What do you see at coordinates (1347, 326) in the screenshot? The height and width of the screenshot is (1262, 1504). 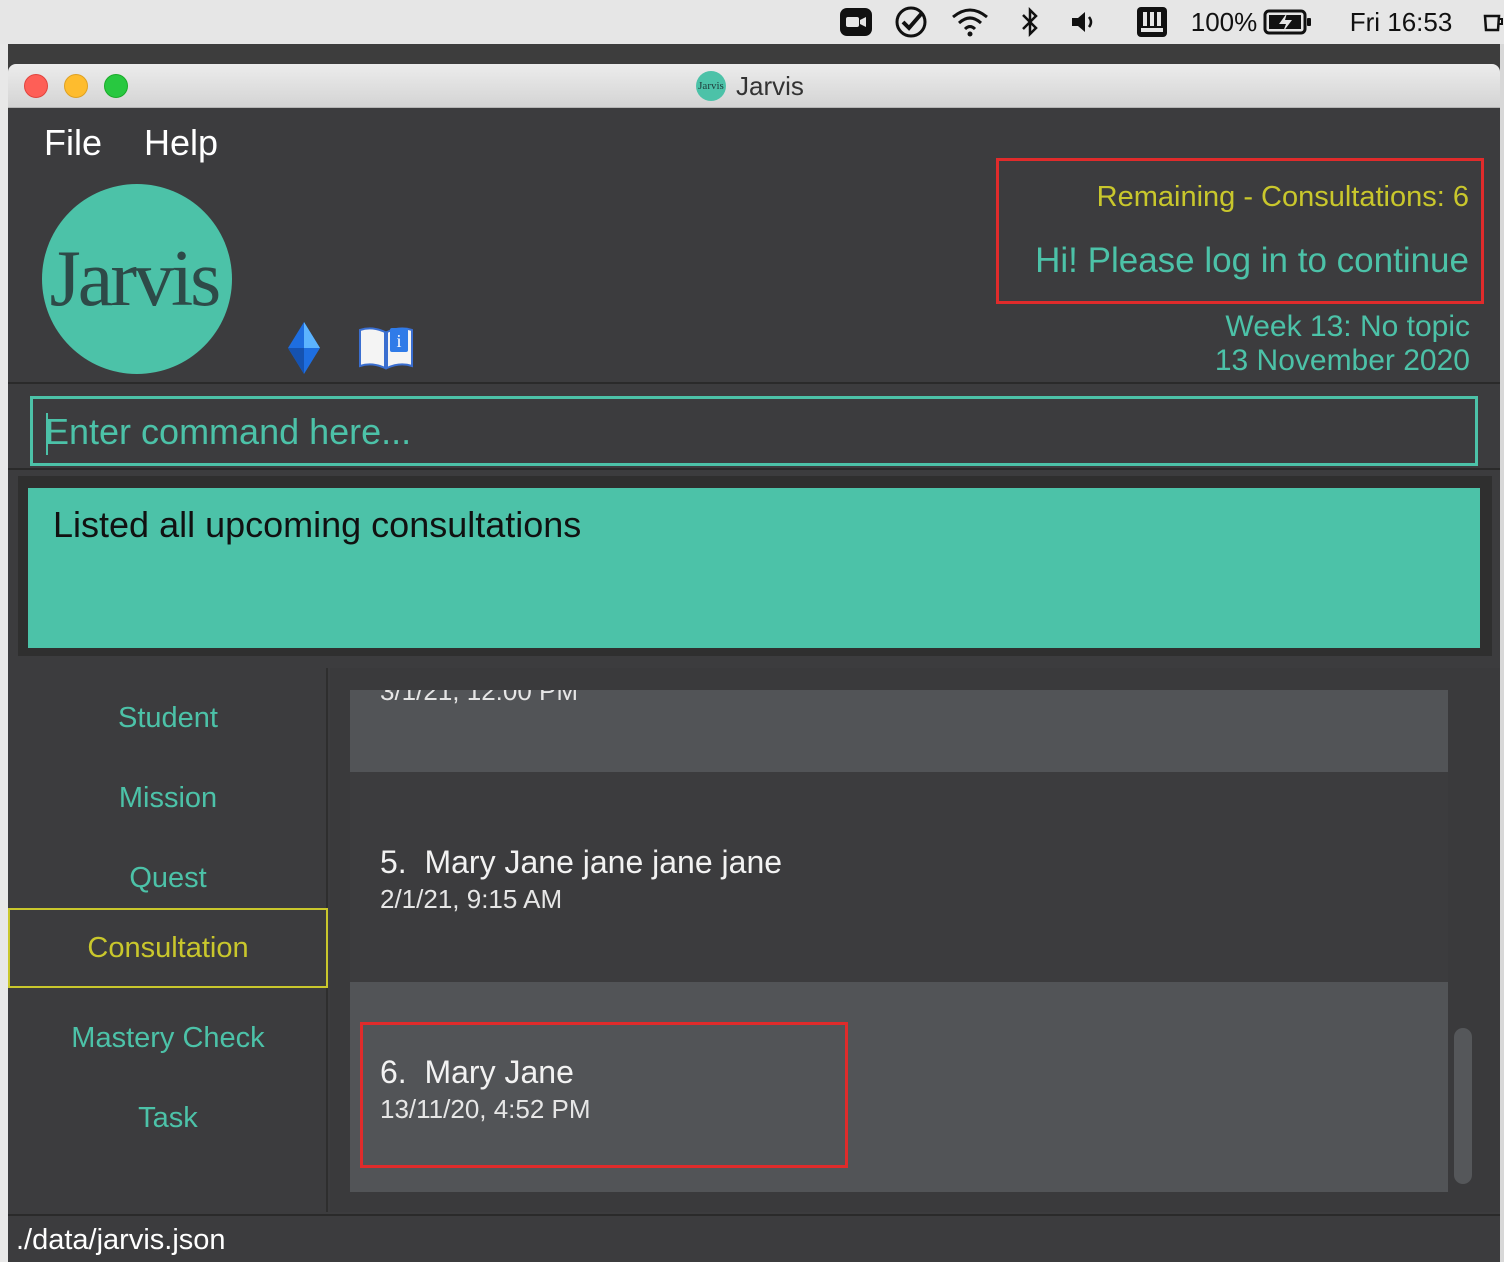 I see `week-topic: Week 13: No topic` at bounding box center [1347, 326].